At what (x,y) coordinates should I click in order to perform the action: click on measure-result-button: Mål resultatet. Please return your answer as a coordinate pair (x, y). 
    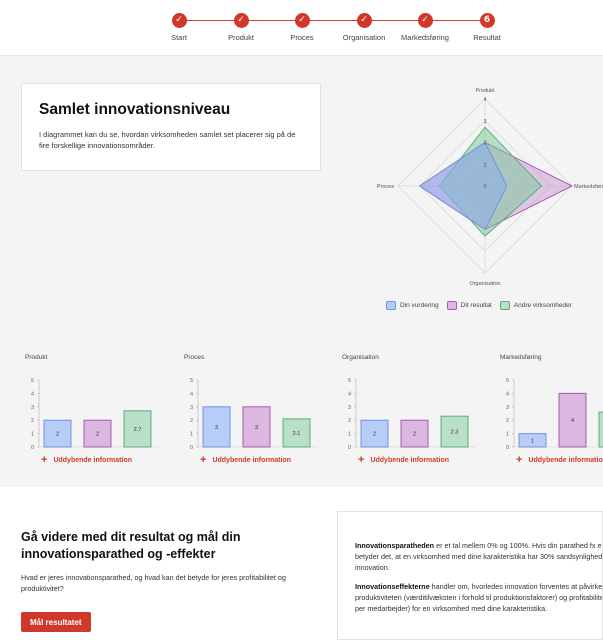
    Looking at the image, I should click on (56, 622).